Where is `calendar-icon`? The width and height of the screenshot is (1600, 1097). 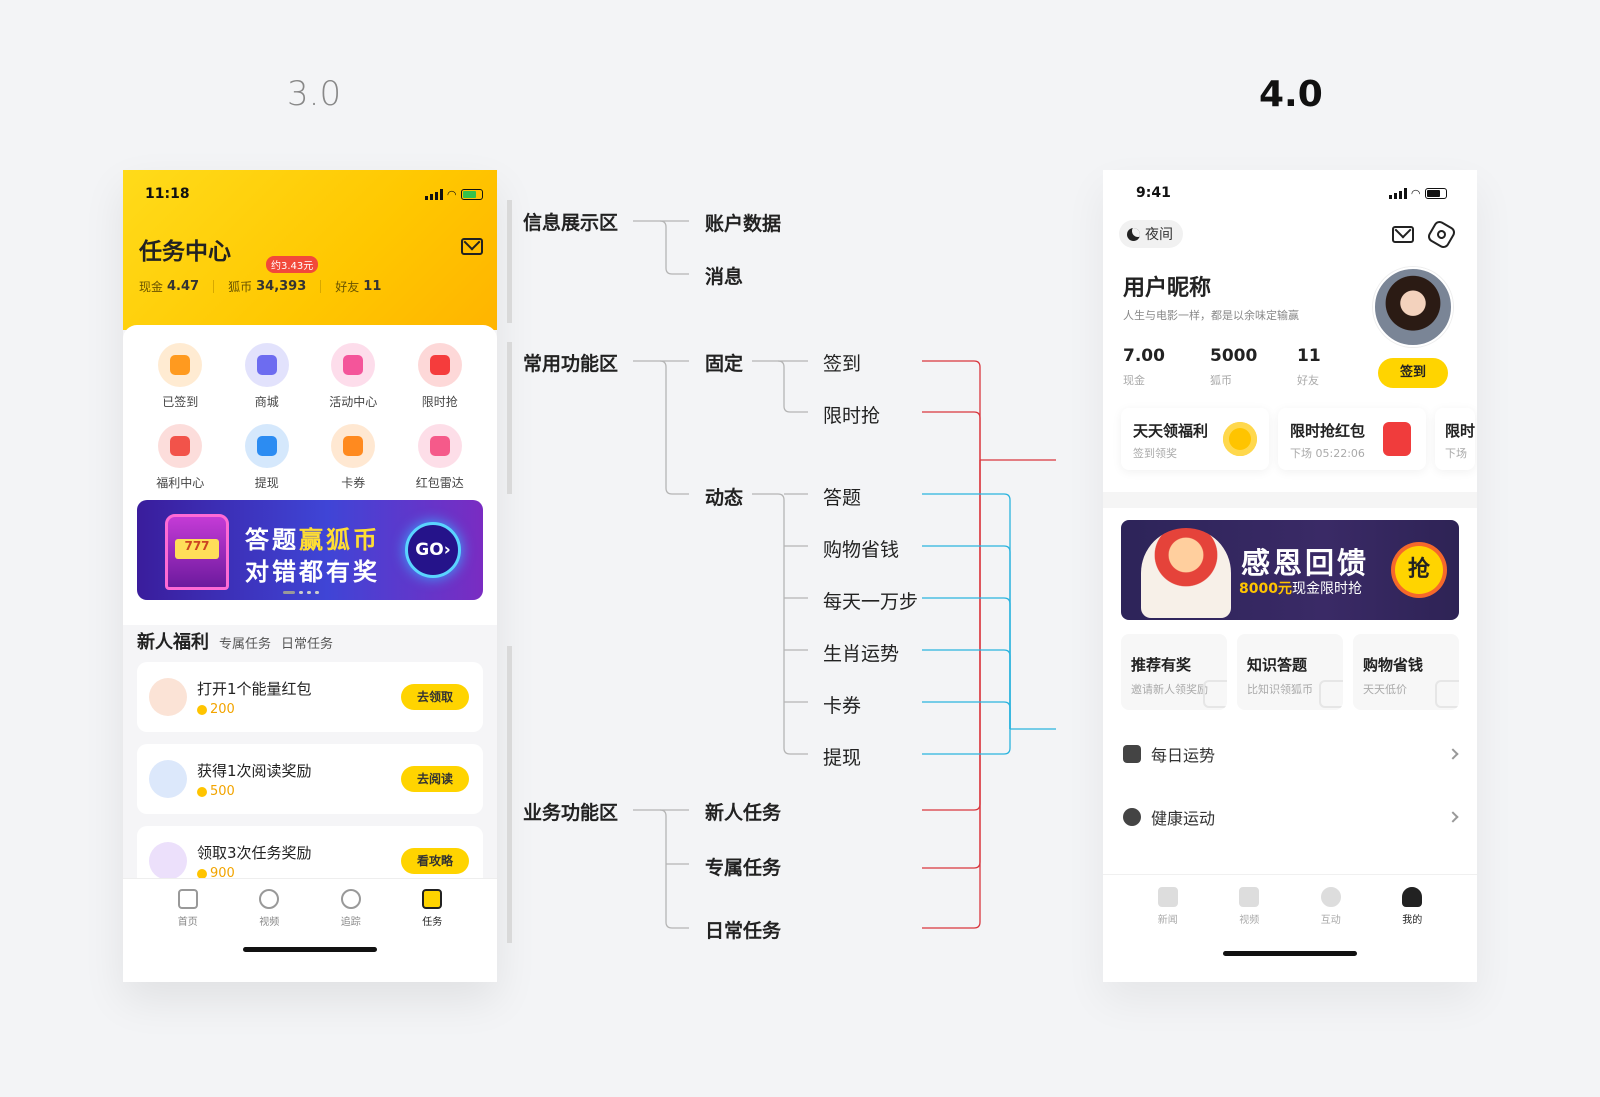 calendar-icon is located at coordinates (1132, 754).